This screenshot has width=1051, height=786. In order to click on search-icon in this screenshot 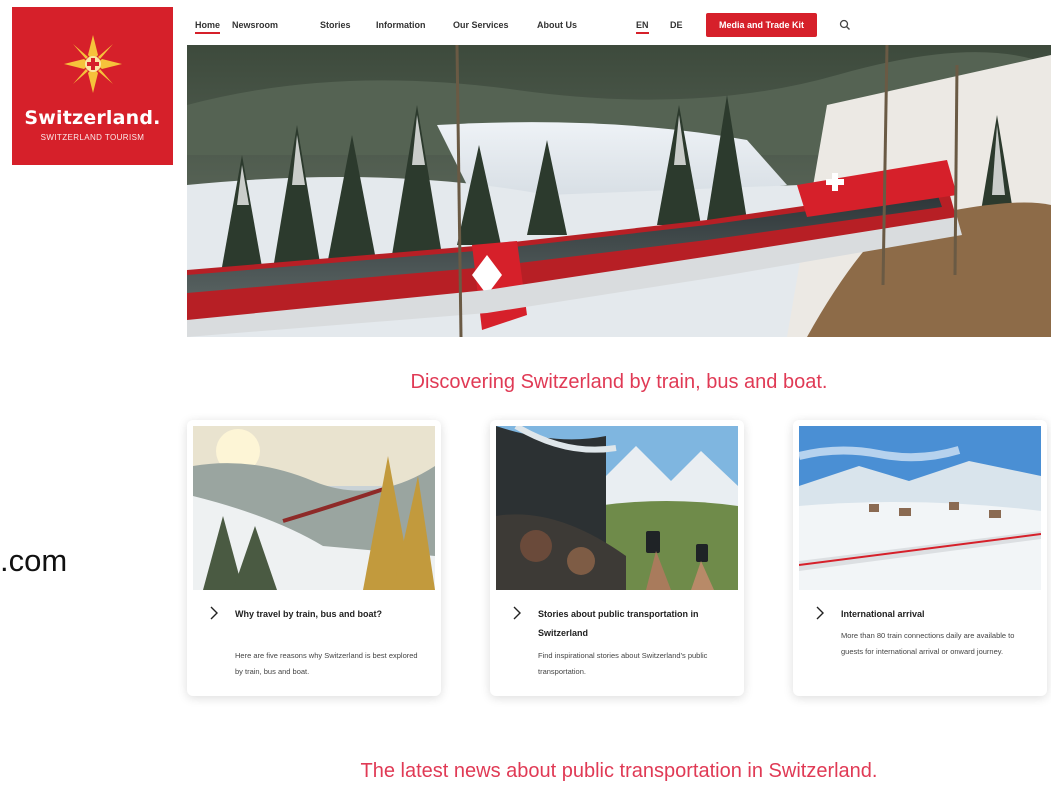, I will do `click(845, 25)`.